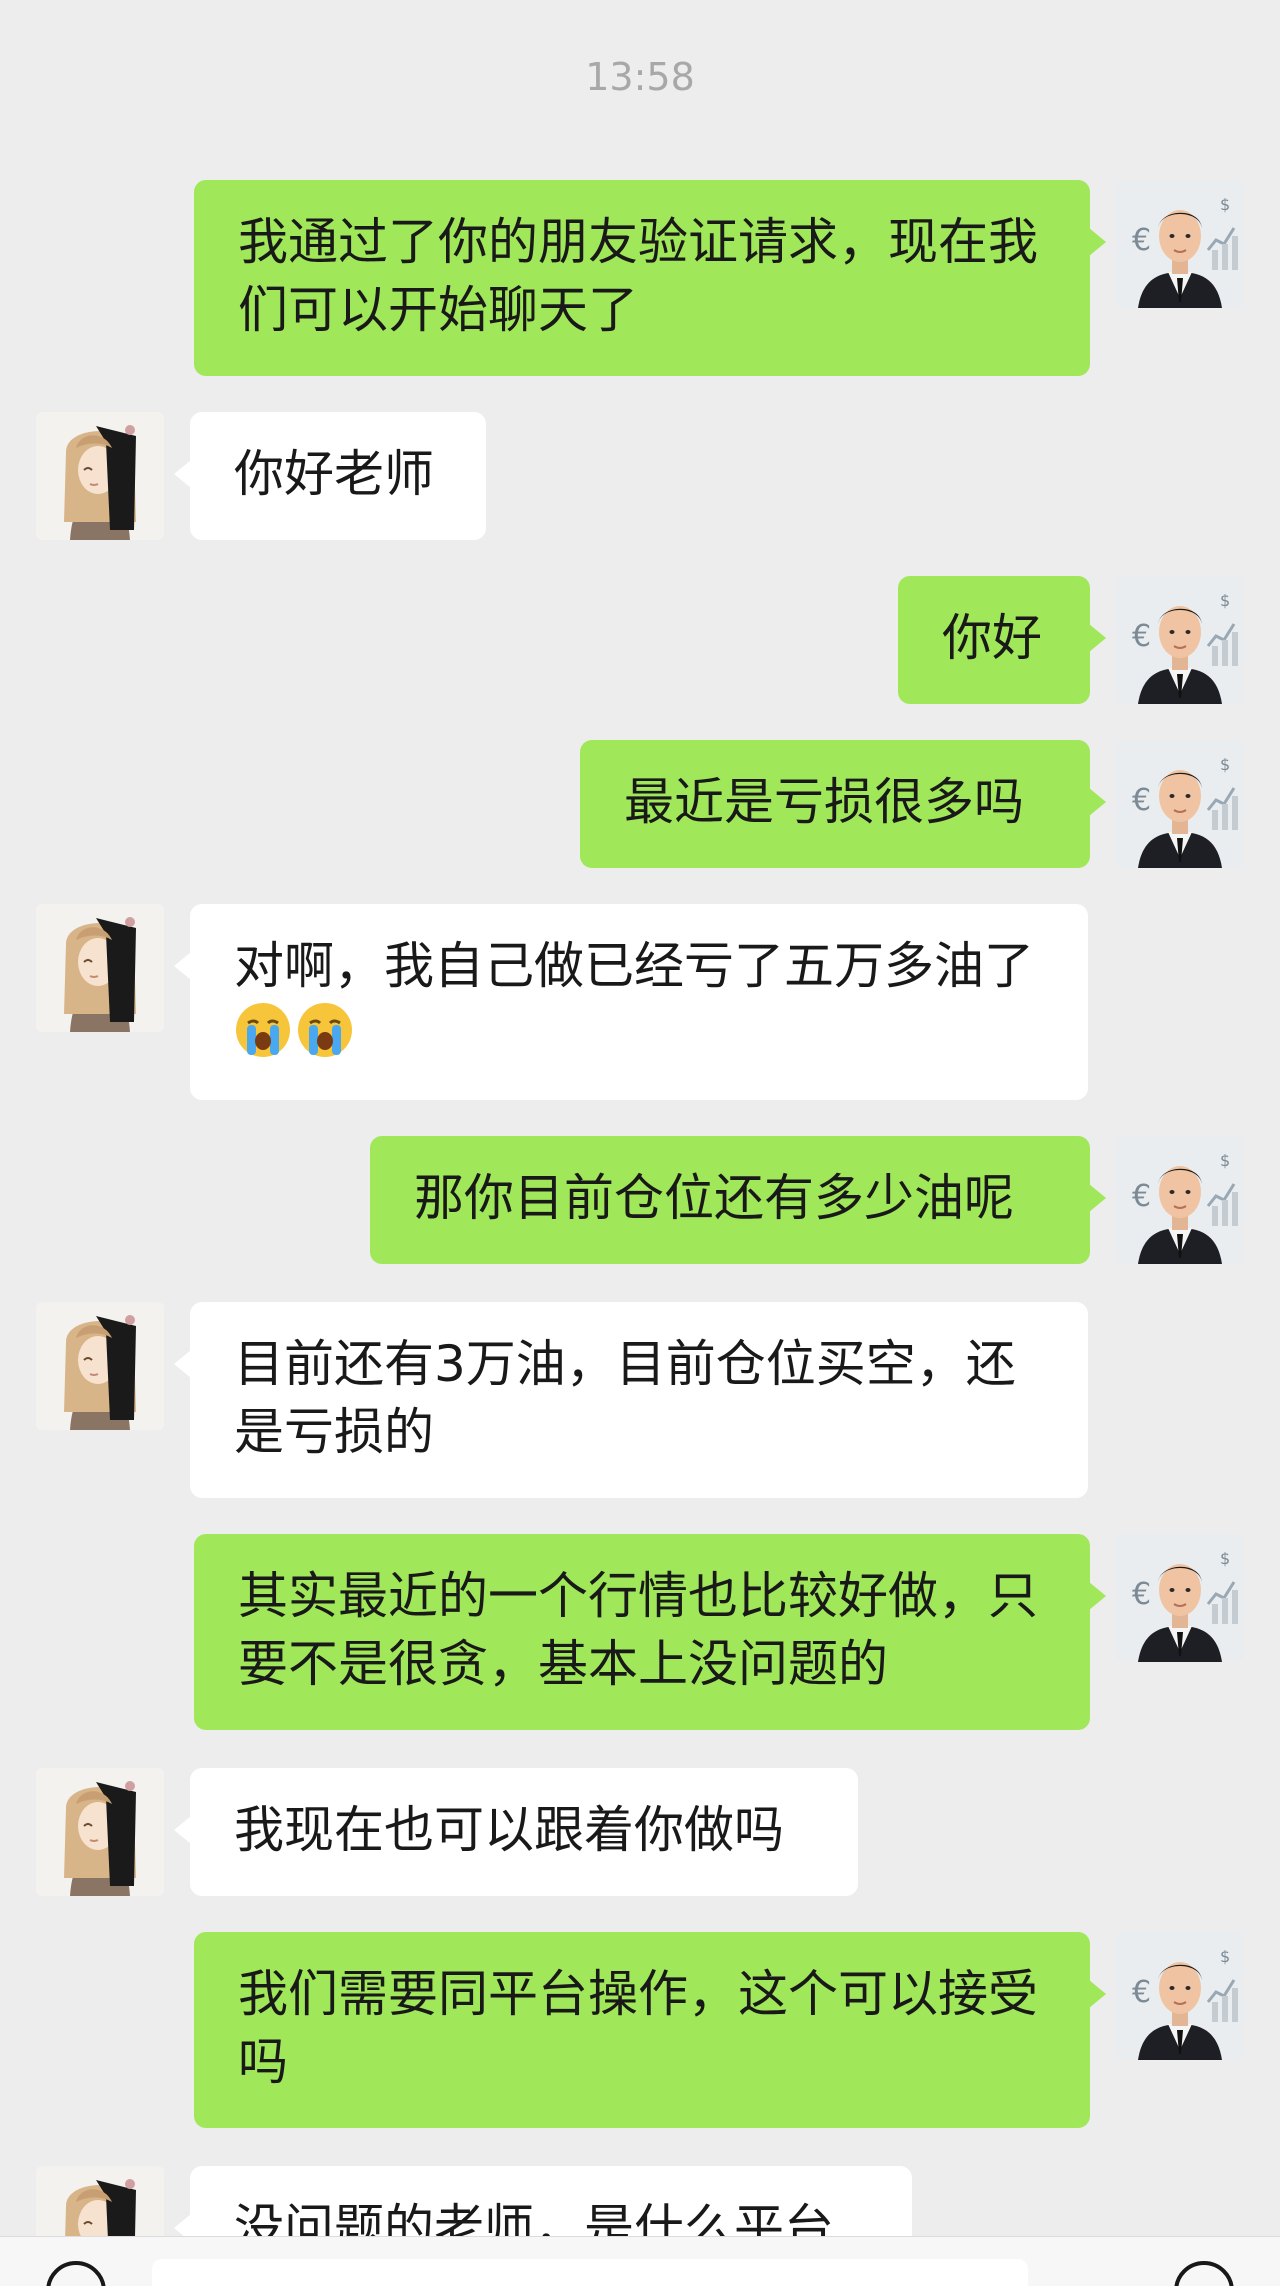  What do you see at coordinates (638, 276) in the screenshot?
I see `message-text: 我通过了你的朋友验证请求，现在我们可以开始聊天了` at bounding box center [638, 276].